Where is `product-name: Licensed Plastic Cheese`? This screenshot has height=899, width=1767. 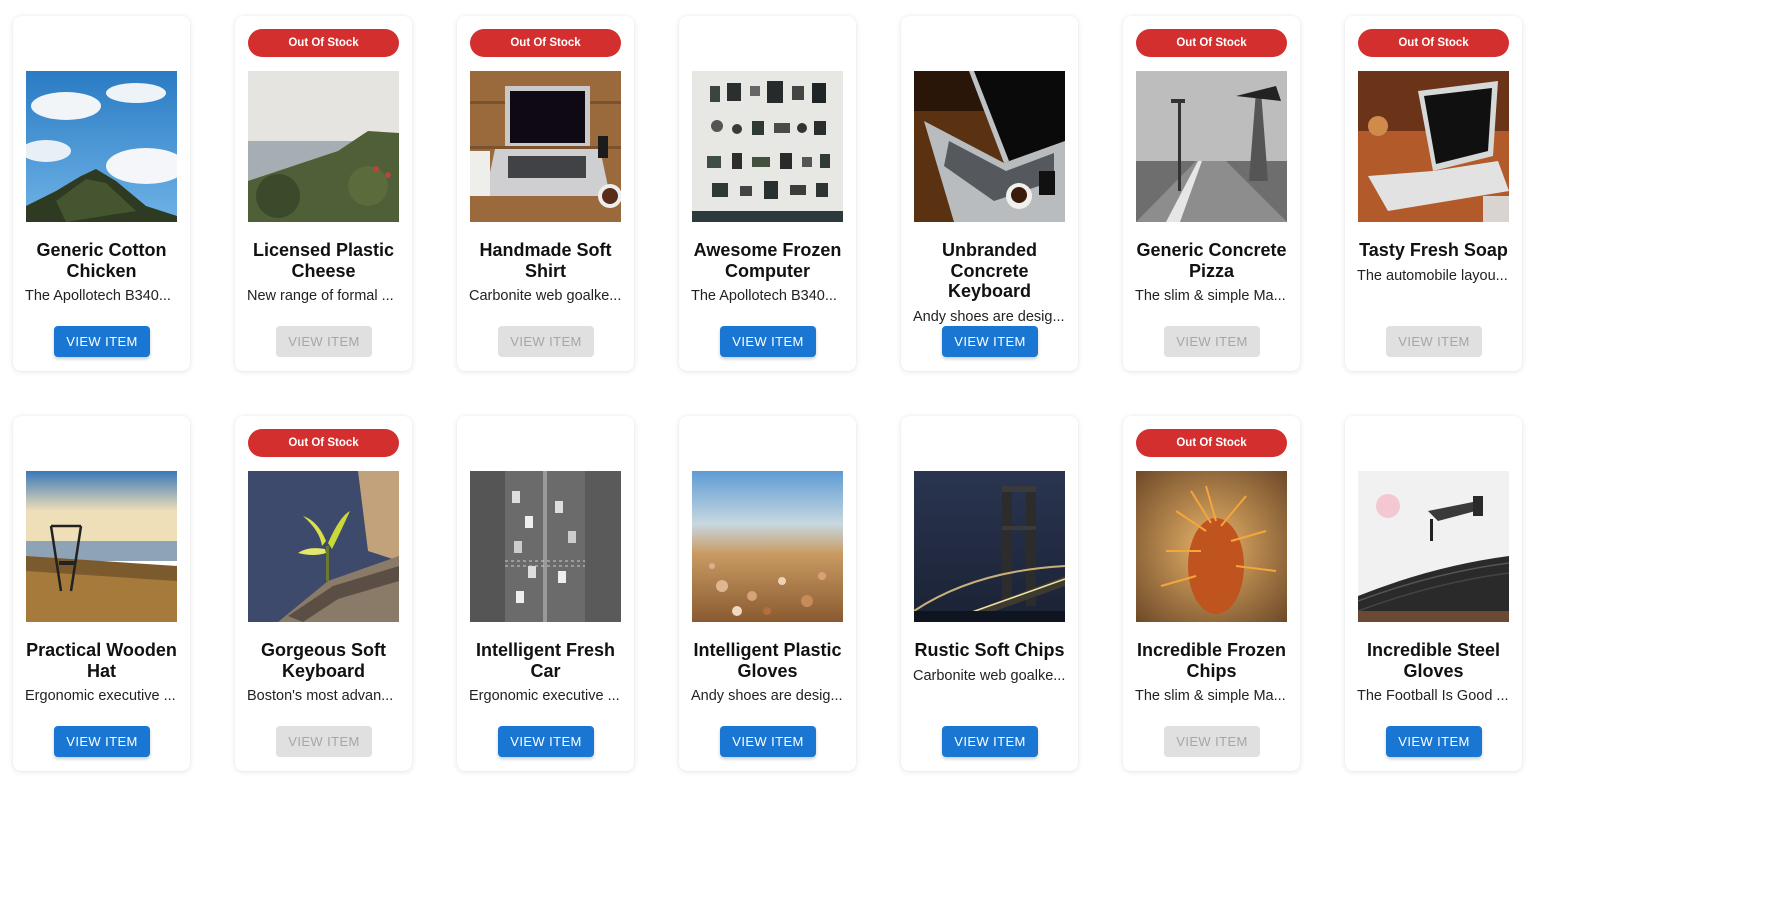
product-name: Licensed Plastic Cheese is located at coordinates (323, 260).